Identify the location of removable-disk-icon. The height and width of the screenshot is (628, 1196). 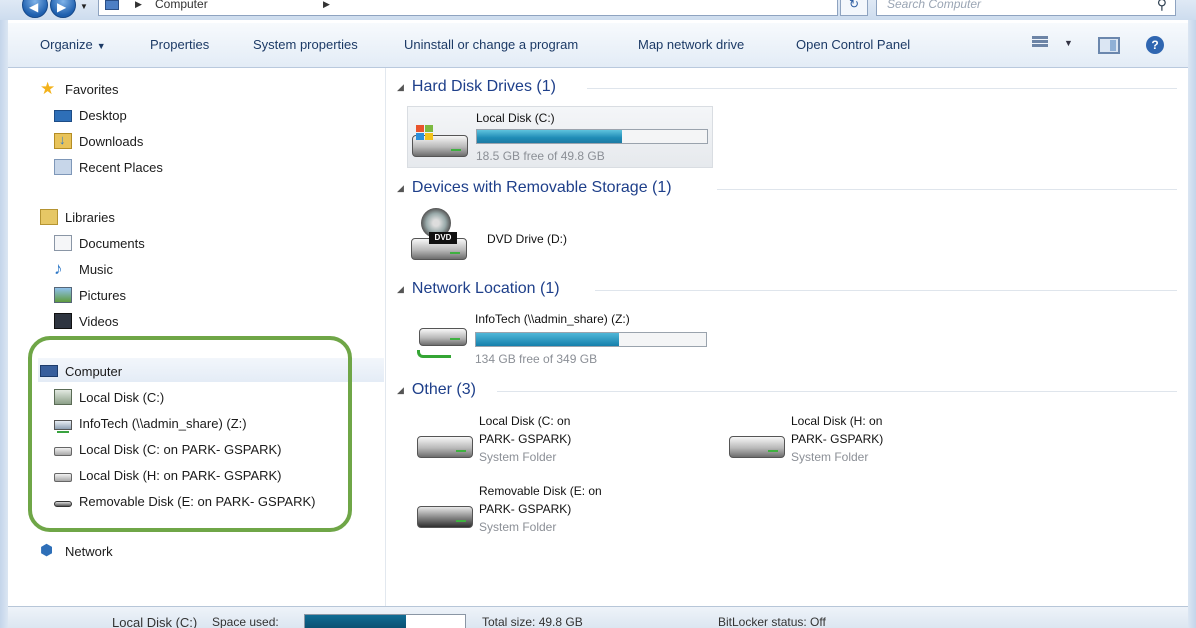
(445, 517).